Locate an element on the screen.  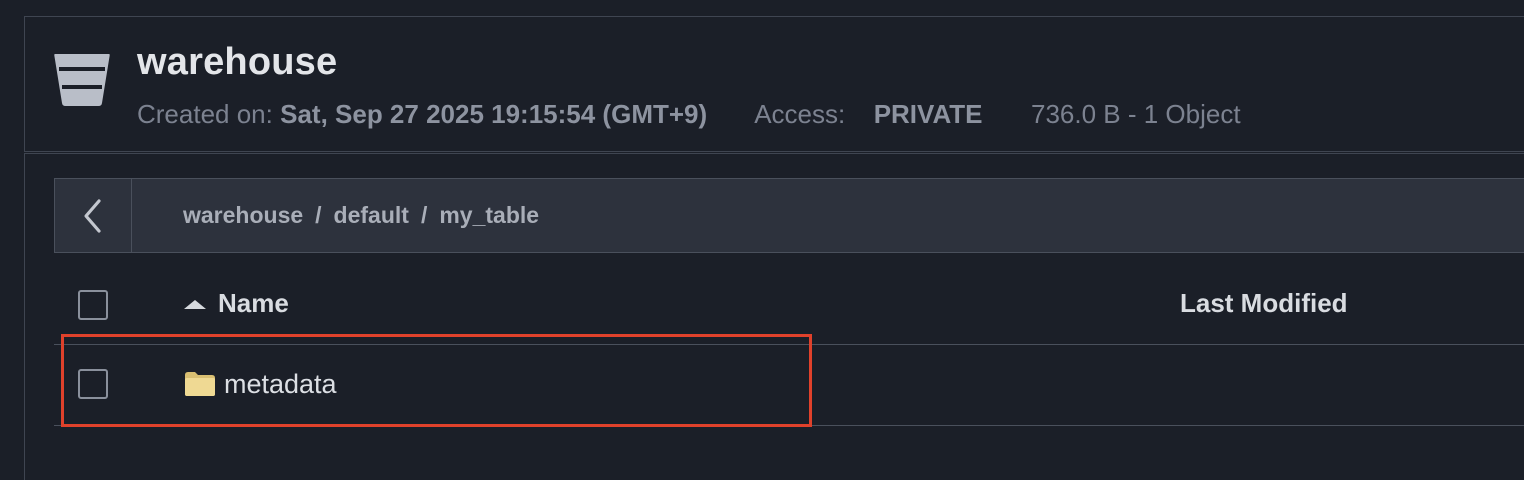
row-name: metadata is located at coordinates (280, 384).